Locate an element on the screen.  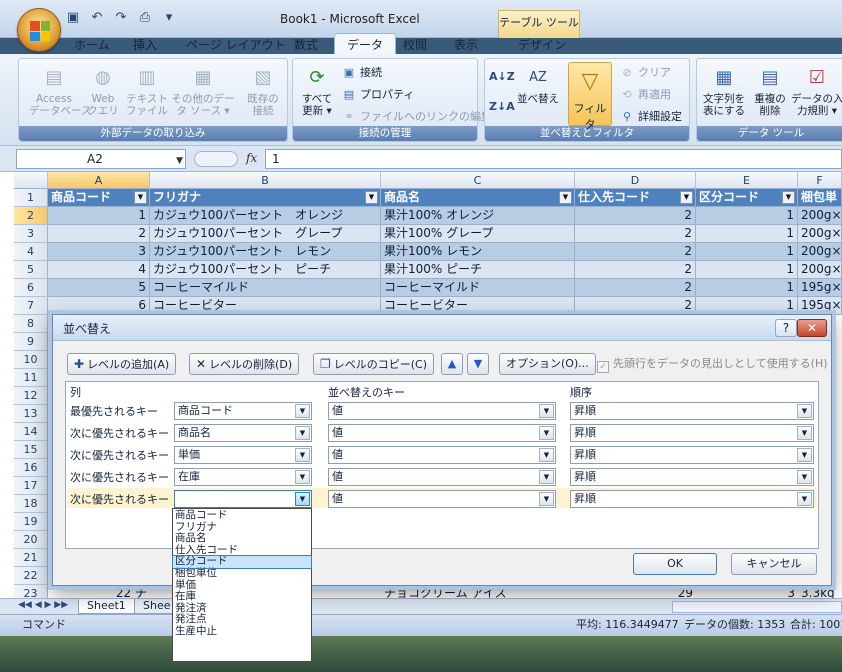
formula-bar-handle-icon is located at coordinates (216, 159).